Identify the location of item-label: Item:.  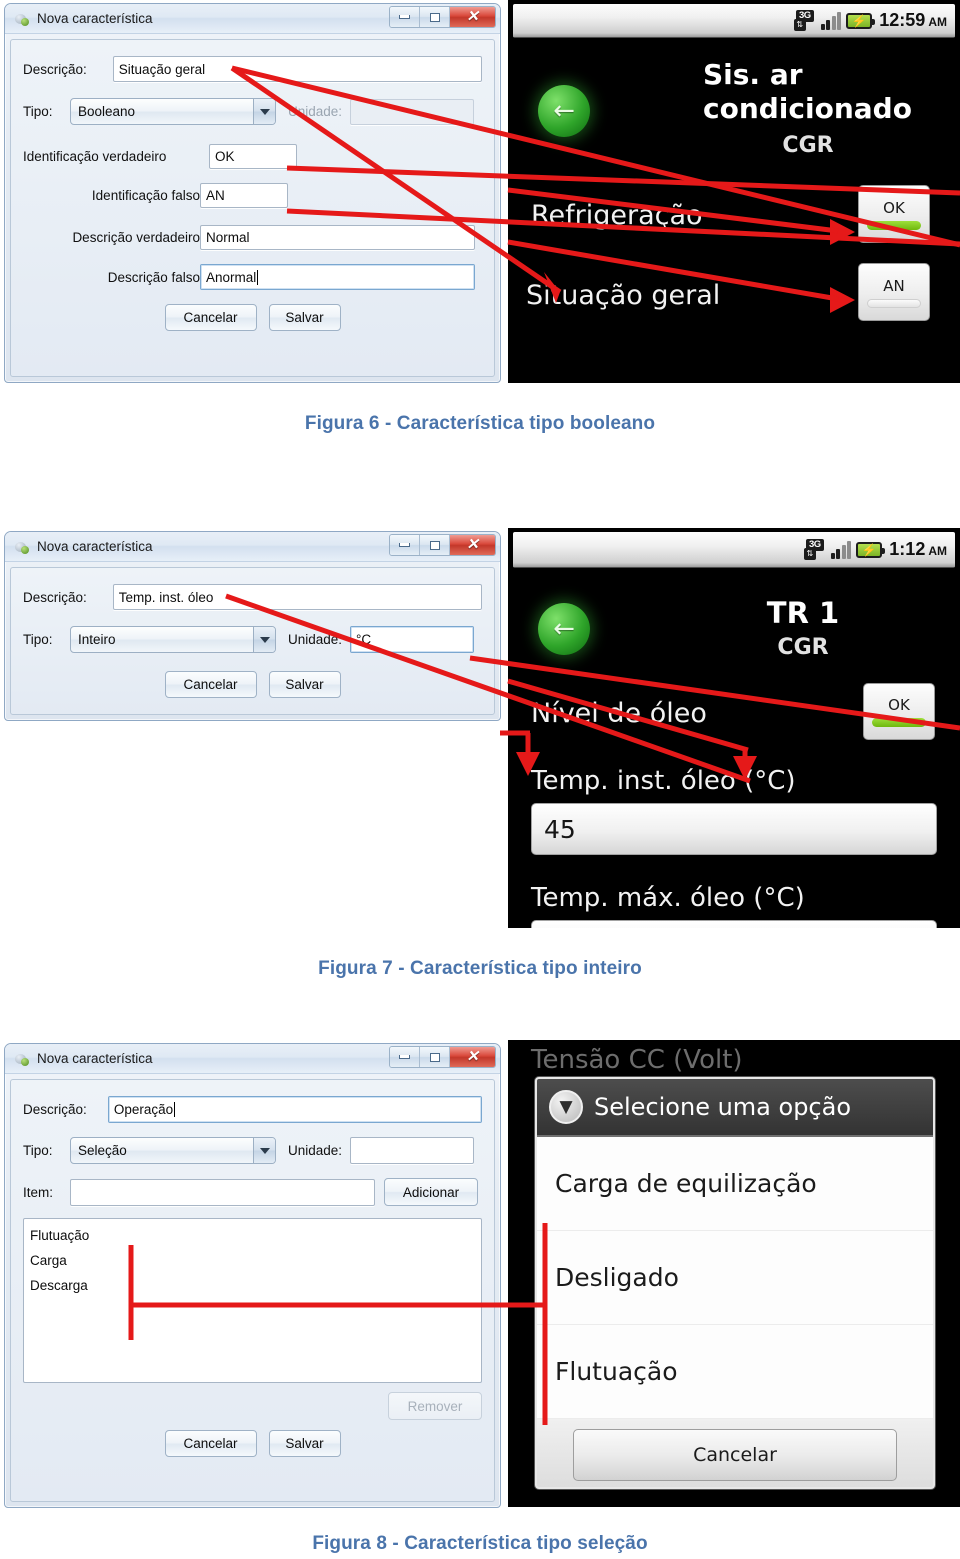
(38, 1192).